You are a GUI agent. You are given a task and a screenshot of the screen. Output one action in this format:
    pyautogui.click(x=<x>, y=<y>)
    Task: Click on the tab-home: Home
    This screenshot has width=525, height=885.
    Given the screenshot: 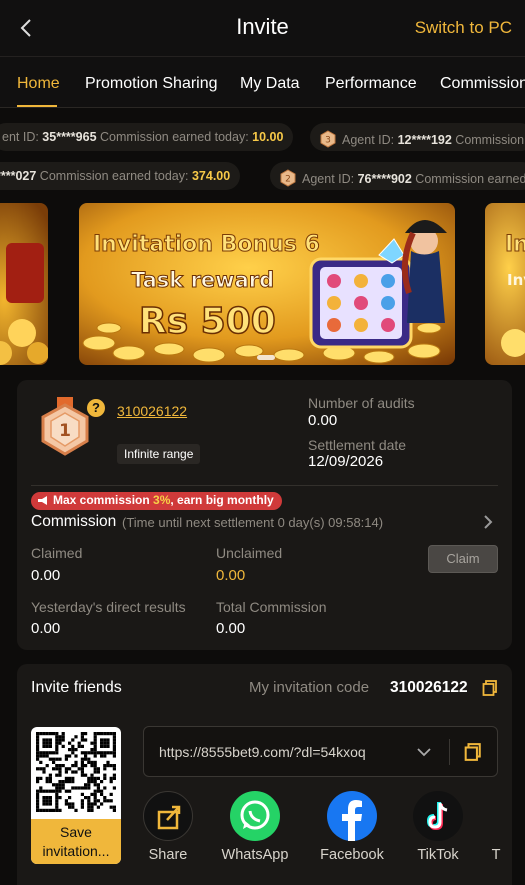 What is the action you would take?
    pyautogui.click(x=38, y=84)
    